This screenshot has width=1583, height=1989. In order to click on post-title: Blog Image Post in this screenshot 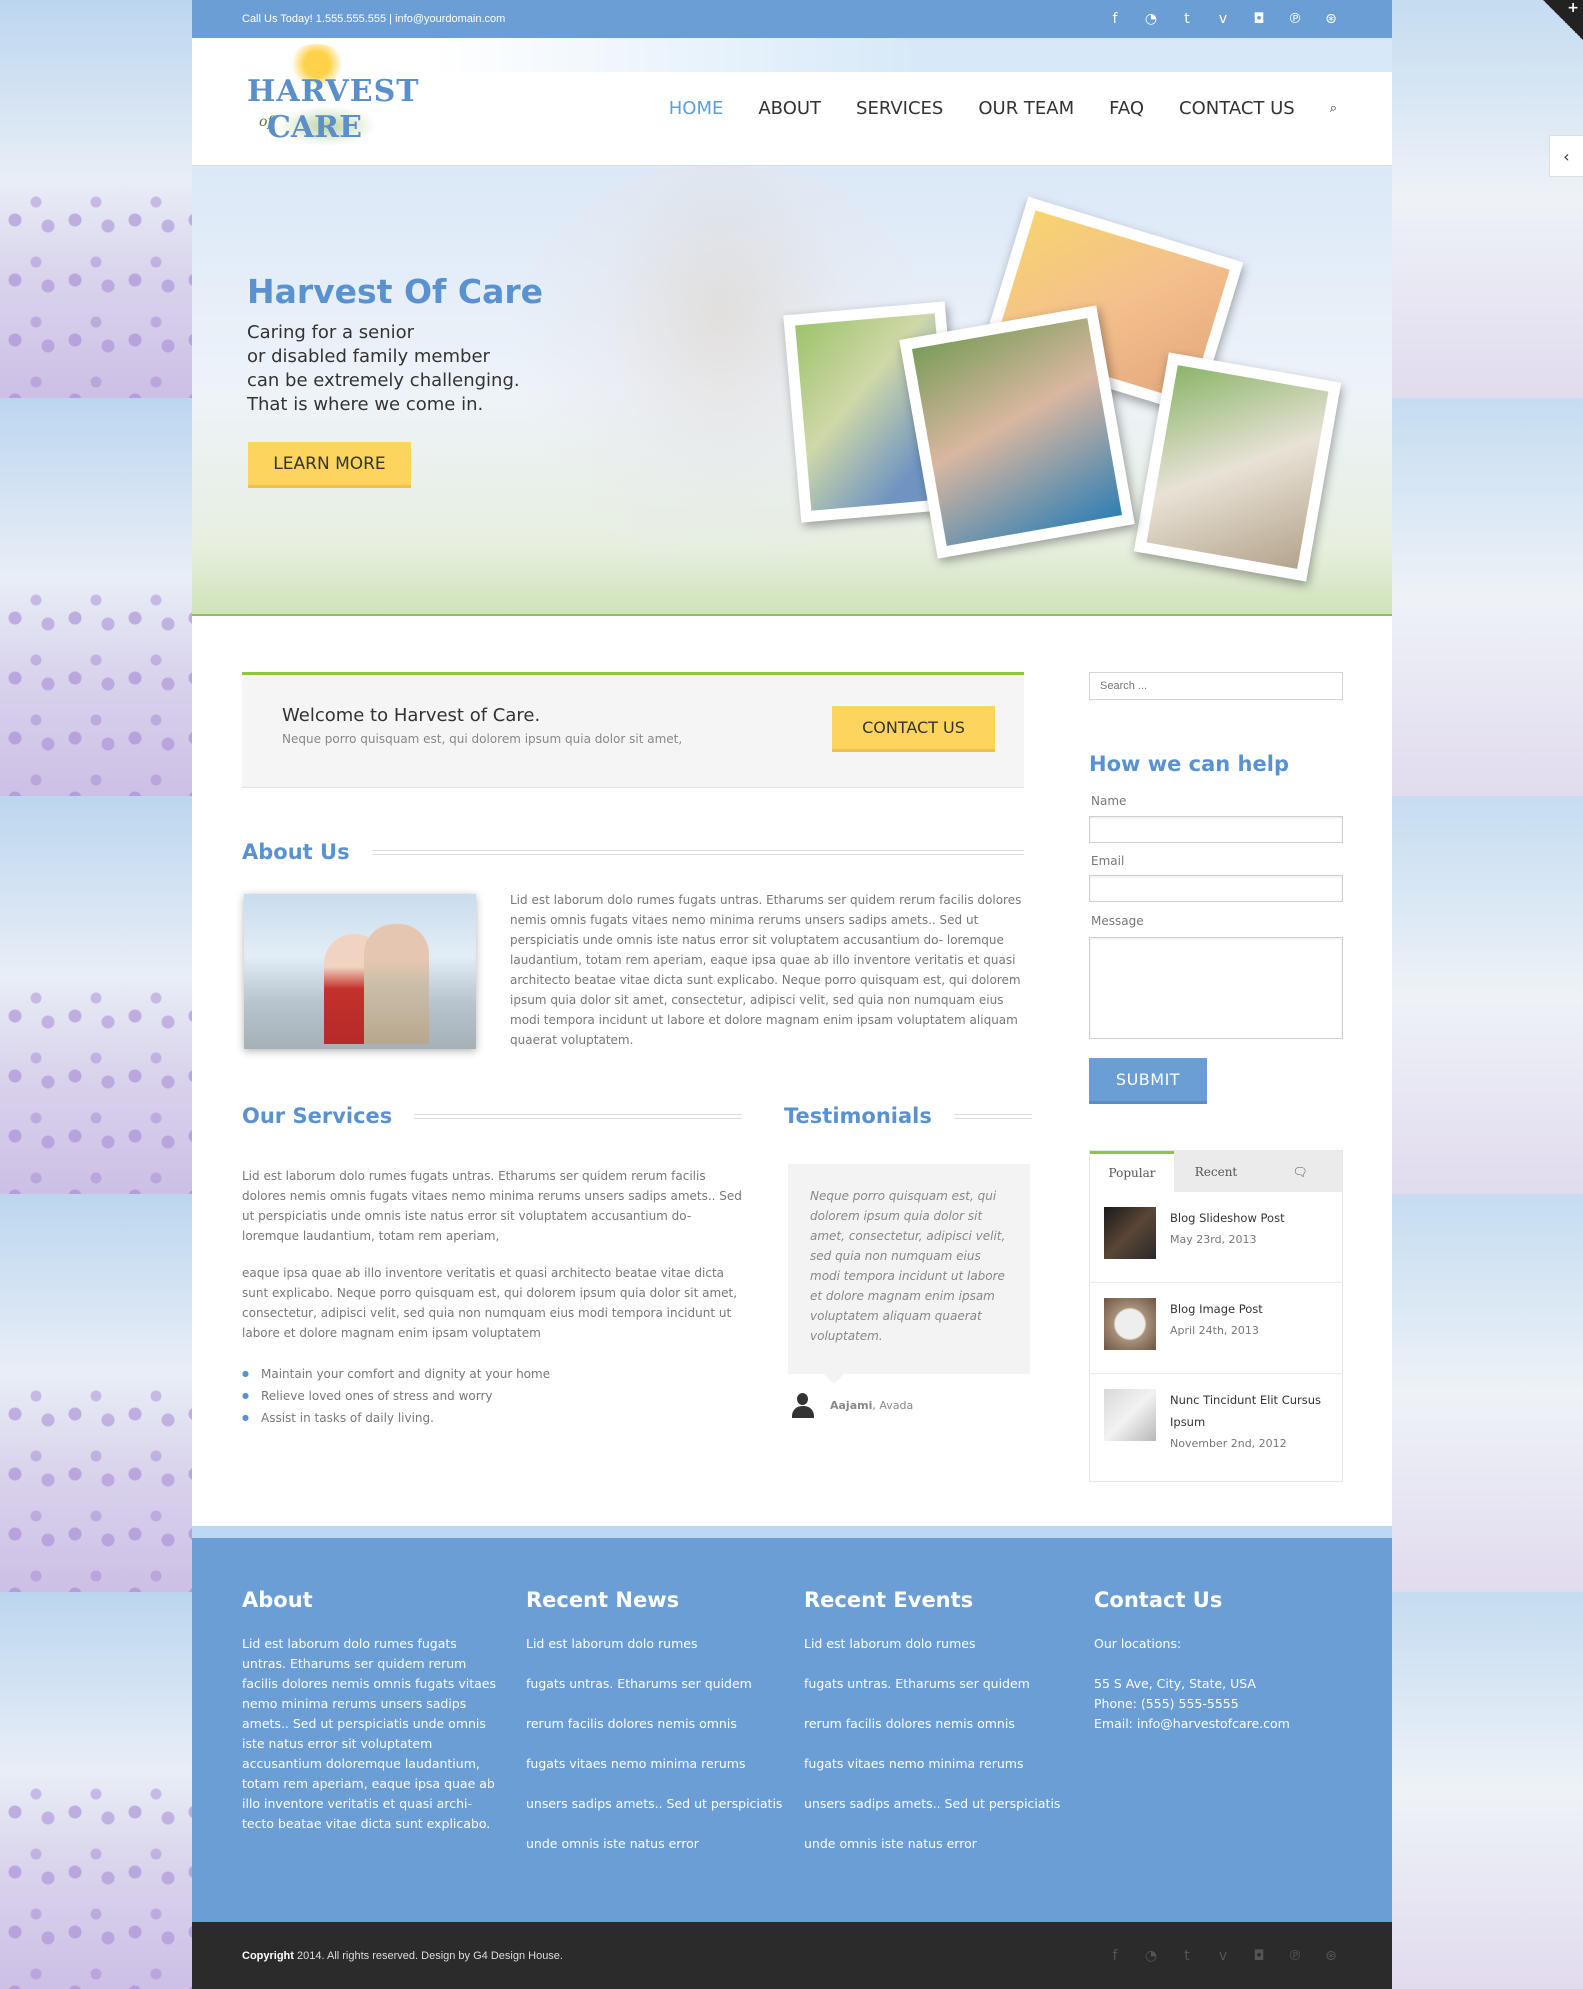, I will do `click(1216, 1309)`.